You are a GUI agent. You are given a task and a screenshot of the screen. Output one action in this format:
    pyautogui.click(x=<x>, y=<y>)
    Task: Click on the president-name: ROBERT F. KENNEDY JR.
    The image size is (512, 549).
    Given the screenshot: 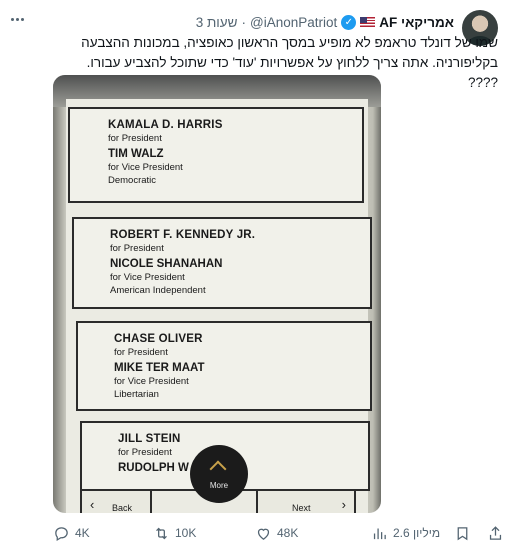 What is the action you would take?
    pyautogui.click(x=183, y=235)
    